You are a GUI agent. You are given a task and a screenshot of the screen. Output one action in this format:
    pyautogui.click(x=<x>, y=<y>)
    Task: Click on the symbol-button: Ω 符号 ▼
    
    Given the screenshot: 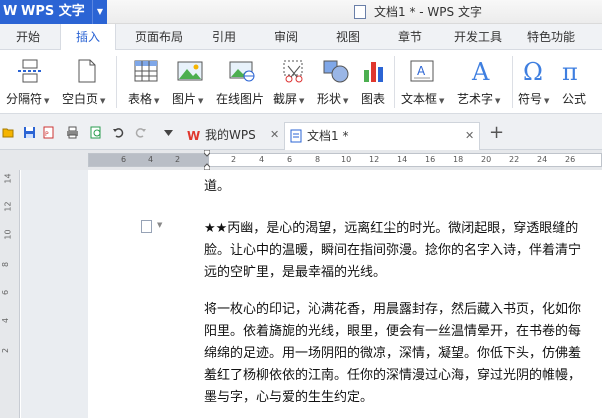 What is the action you would take?
    pyautogui.click(x=534, y=82)
    